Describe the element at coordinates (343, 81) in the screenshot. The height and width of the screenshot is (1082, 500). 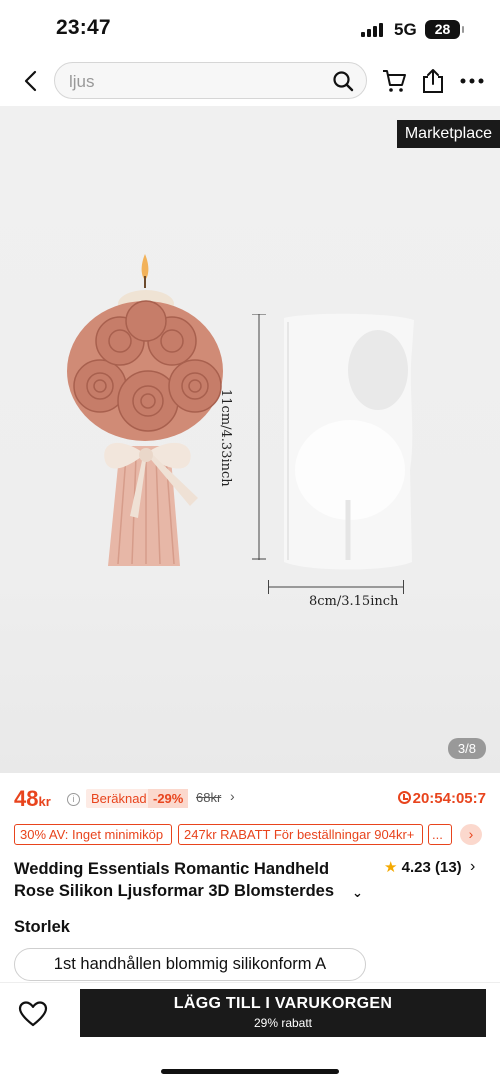
I see `search-icon` at that location.